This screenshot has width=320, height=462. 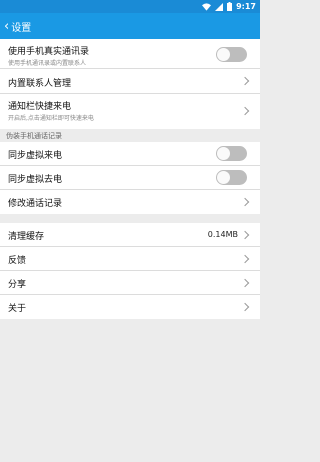 What do you see at coordinates (222, 234) in the screenshot?
I see `cache-size-value: 0.14MB` at bounding box center [222, 234].